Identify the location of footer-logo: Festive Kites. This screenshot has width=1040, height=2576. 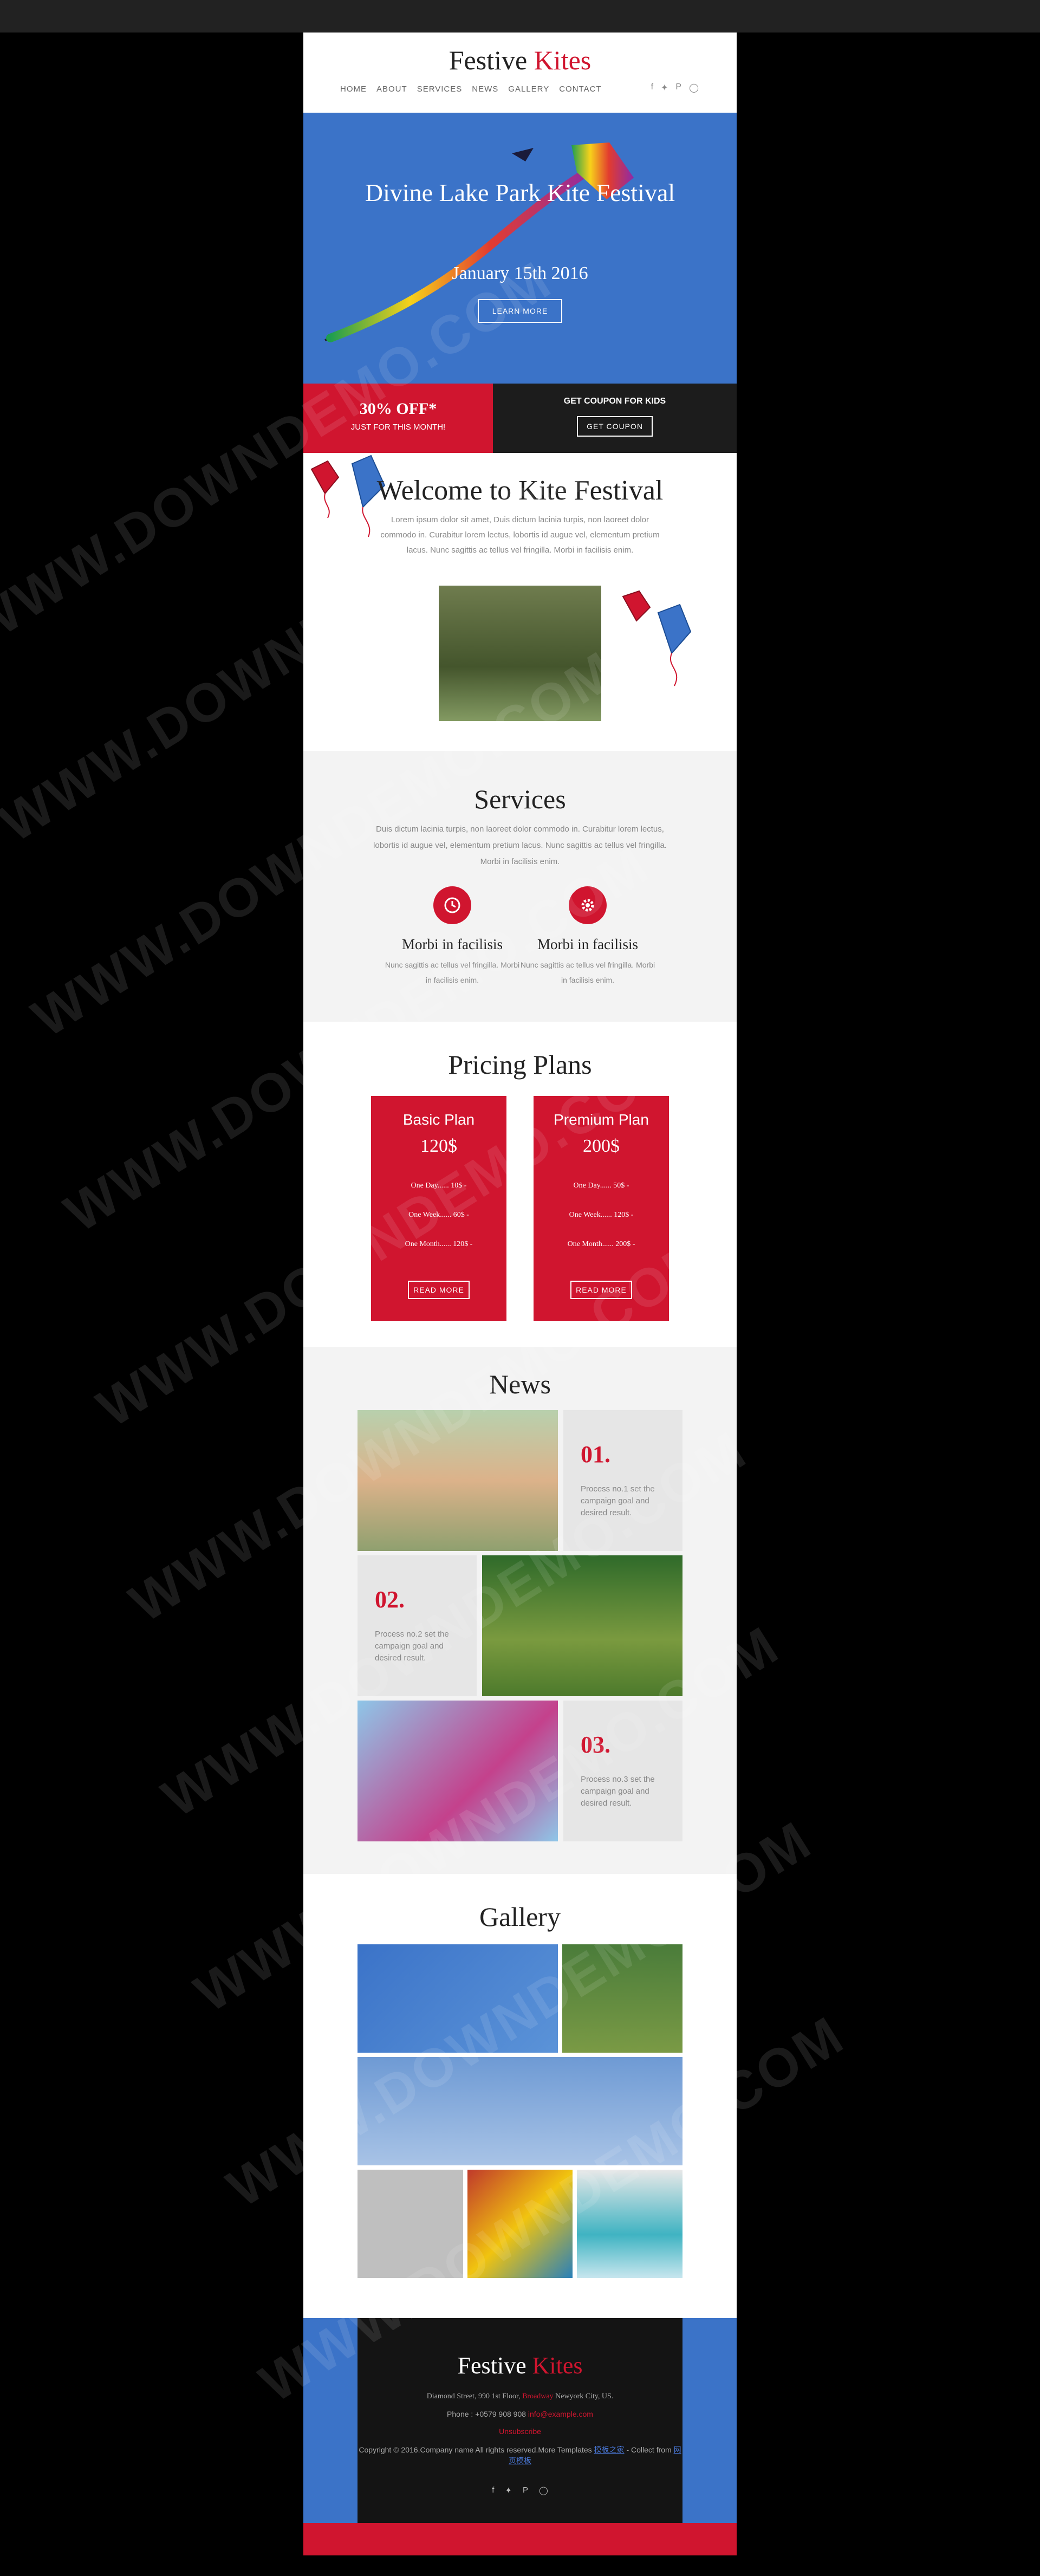
(520, 2365).